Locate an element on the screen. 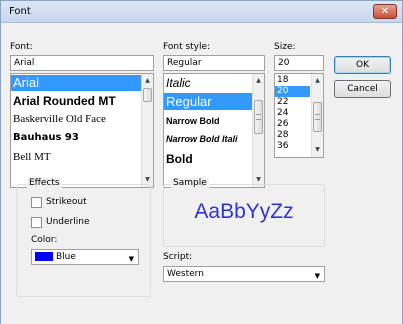 This screenshot has height=324, width=403. size-input: 20 is located at coordinates (299, 63).